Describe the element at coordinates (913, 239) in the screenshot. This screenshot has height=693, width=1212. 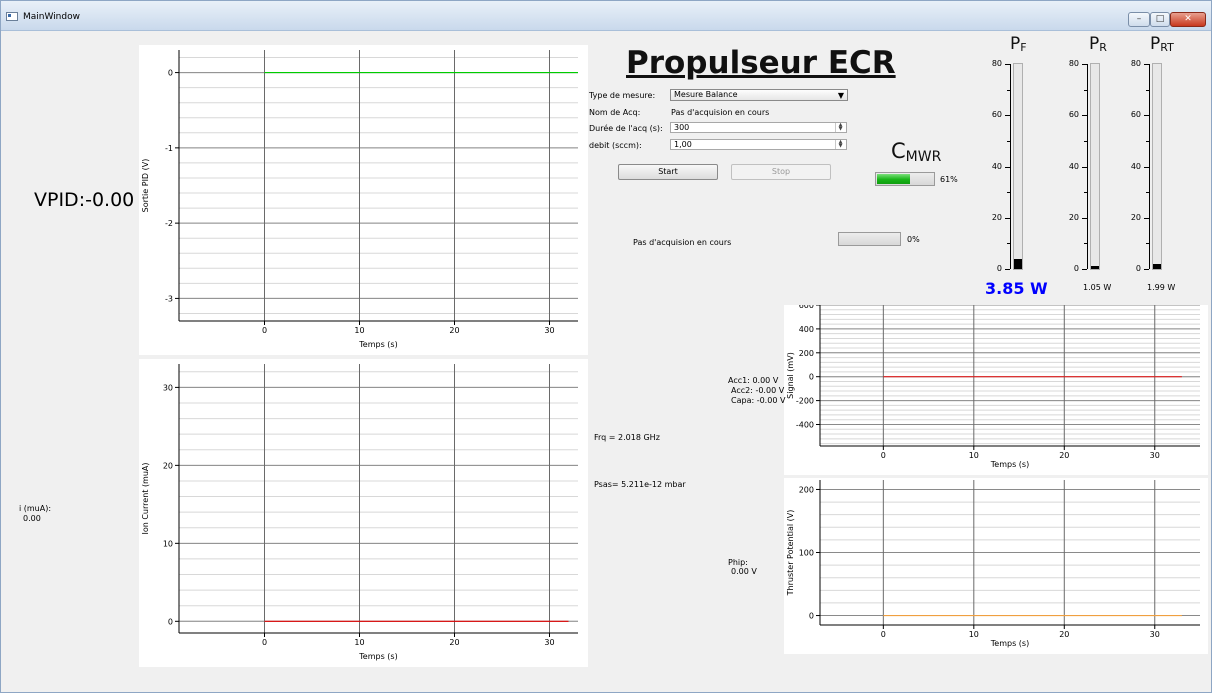
I see `acquisition-progress-text: 0%` at that location.